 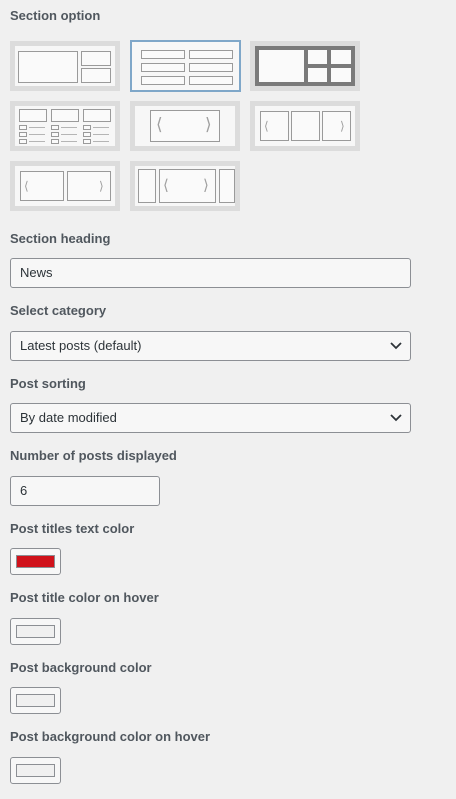 What do you see at coordinates (210, 418) in the screenshot?
I see `post-sorting-select: By date modified` at bounding box center [210, 418].